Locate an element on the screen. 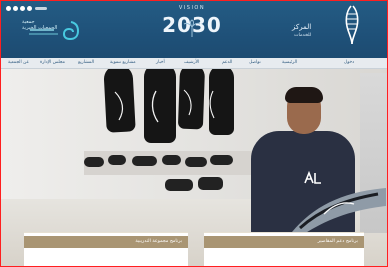 The height and width of the screenshot is (267, 388). foreground-board is located at coordinates (339, 211).